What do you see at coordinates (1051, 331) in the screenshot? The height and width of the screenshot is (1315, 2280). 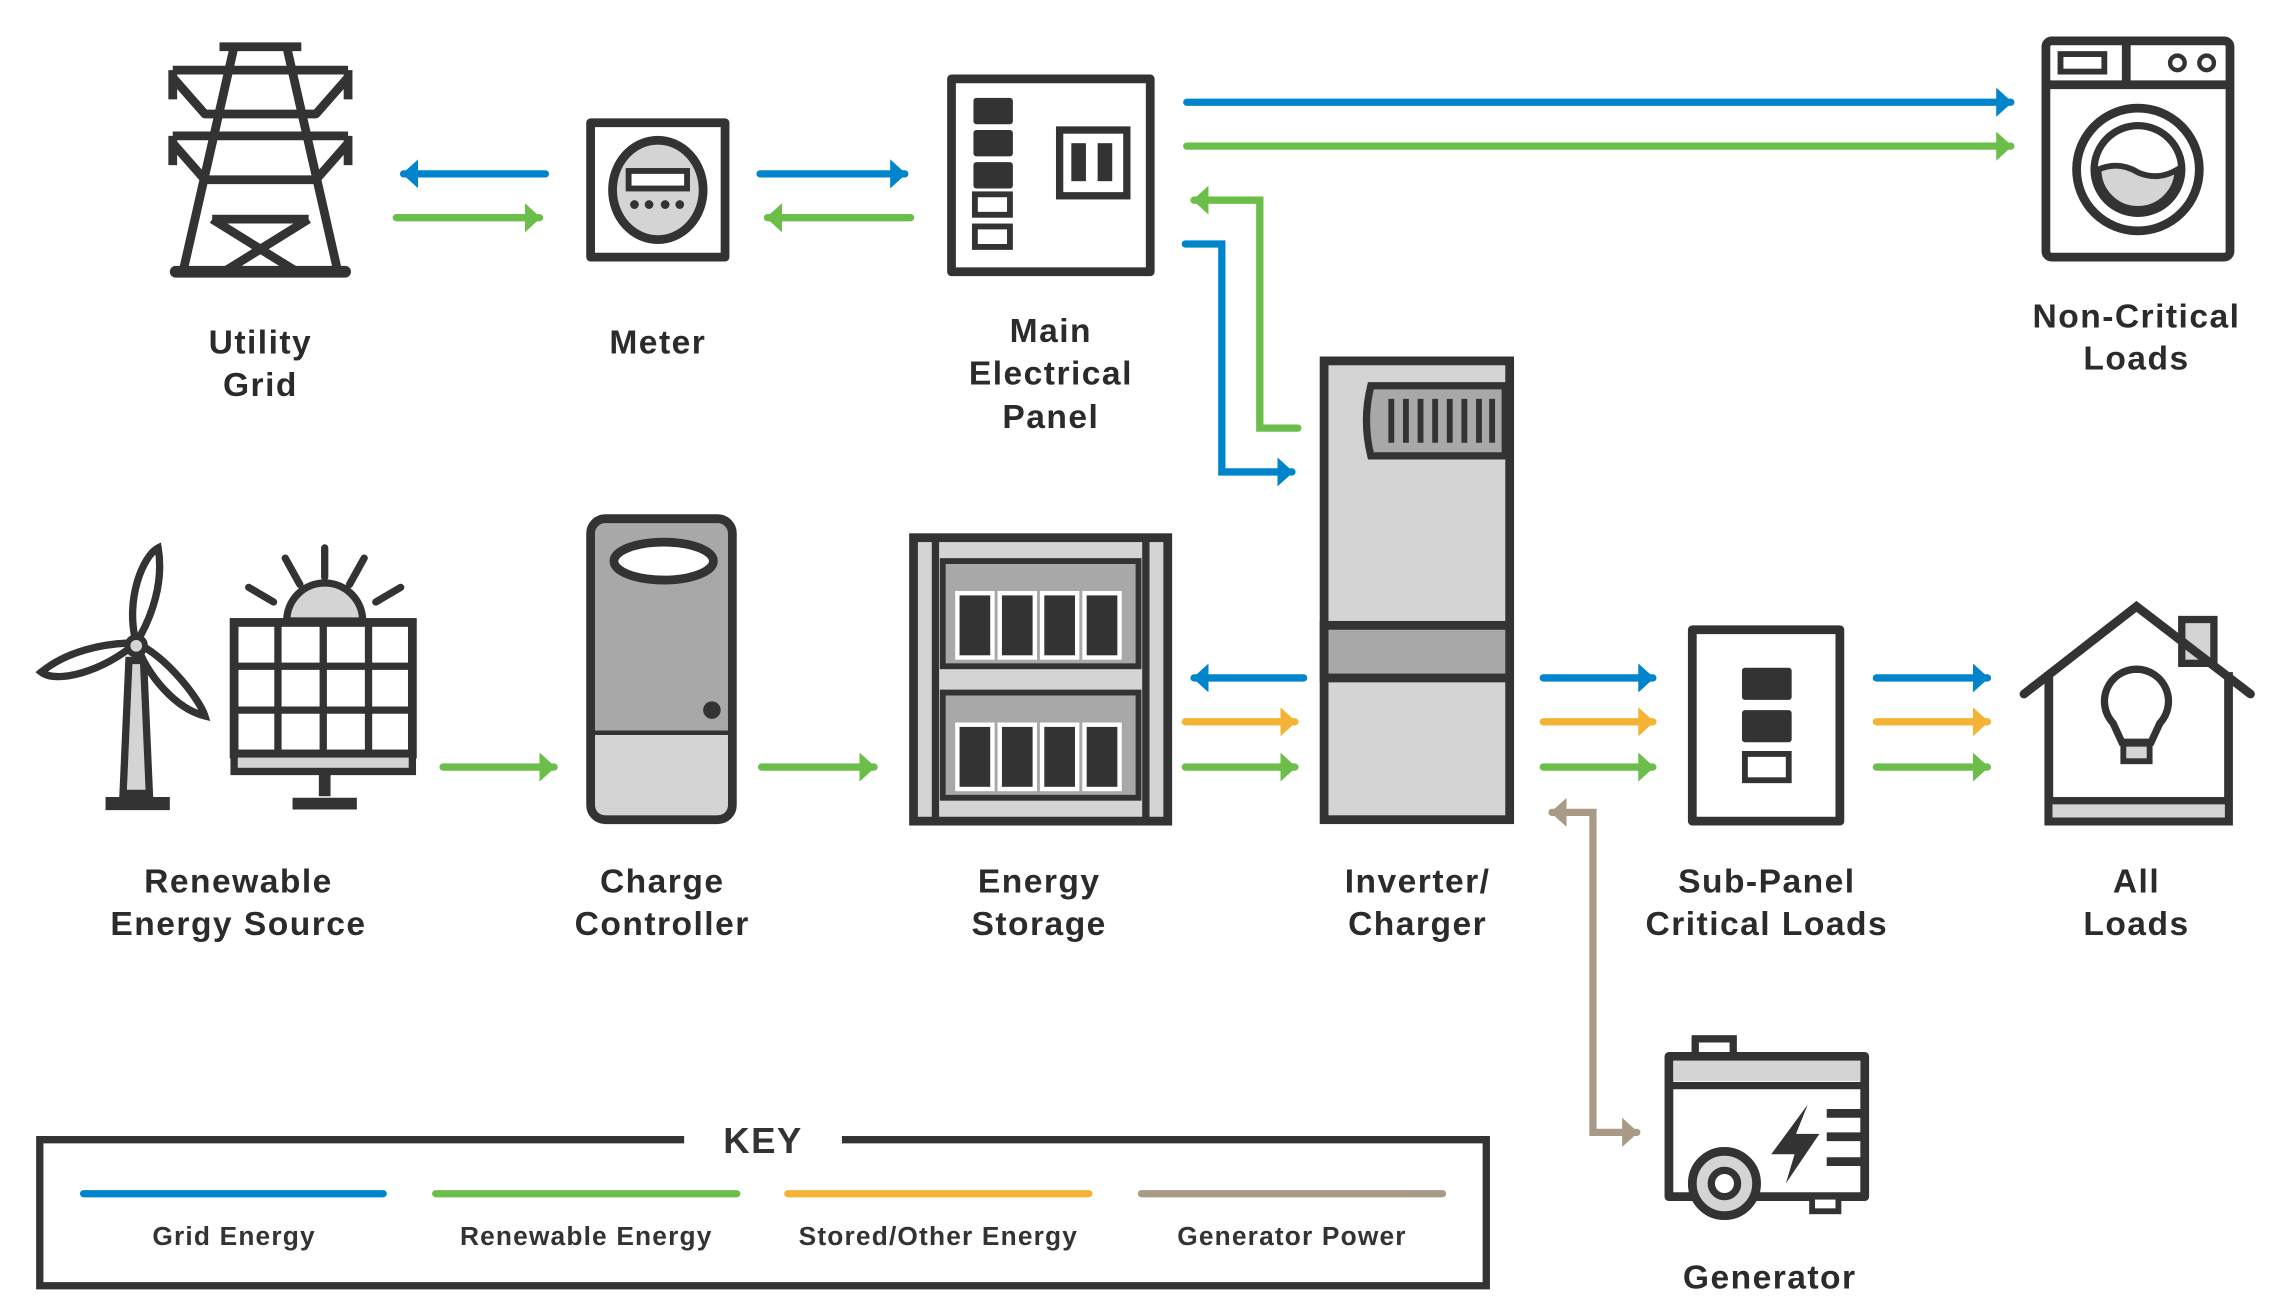 I see `label-main-panel-1: Main` at bounding box center [1051, 331].